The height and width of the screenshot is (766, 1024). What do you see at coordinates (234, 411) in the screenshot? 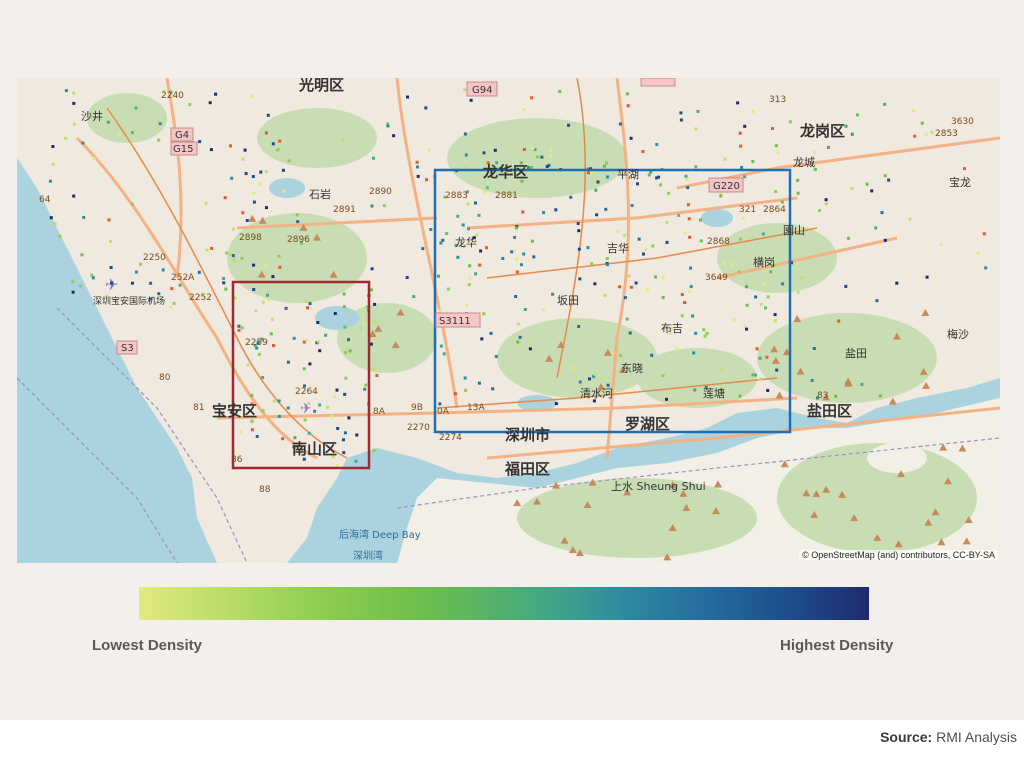
I see `district-label-baoan: 宝安区` at bounding box center [234, 411].